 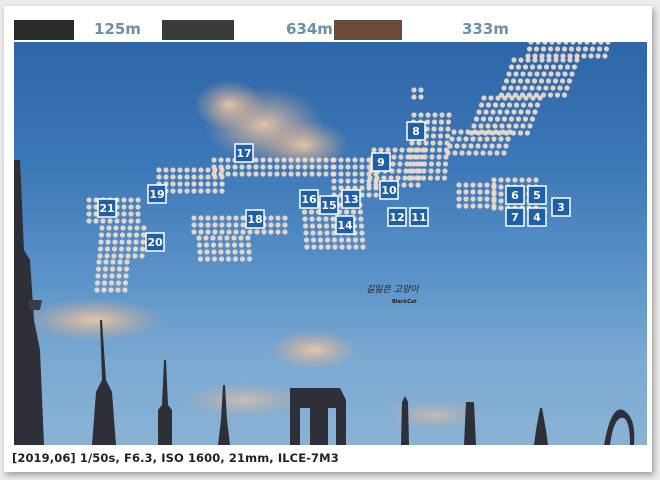 I want to click on map-marker-18: 18, so click(x=255, y=219).